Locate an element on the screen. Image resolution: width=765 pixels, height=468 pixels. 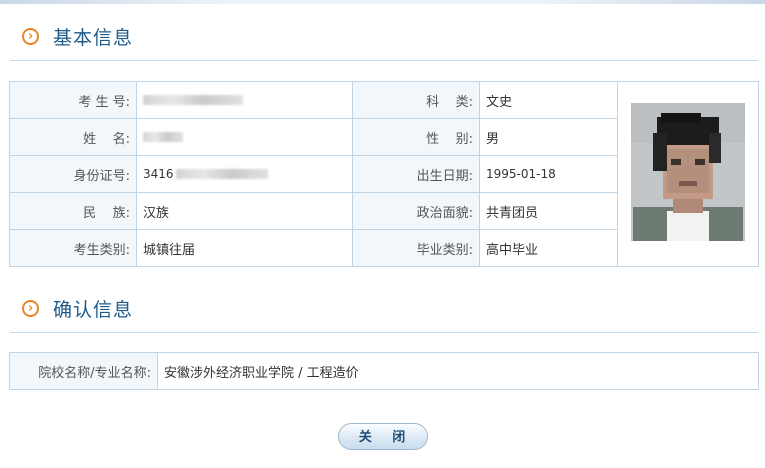
confirm-info-title: 确认信息 is located at coordinates (93, 310).